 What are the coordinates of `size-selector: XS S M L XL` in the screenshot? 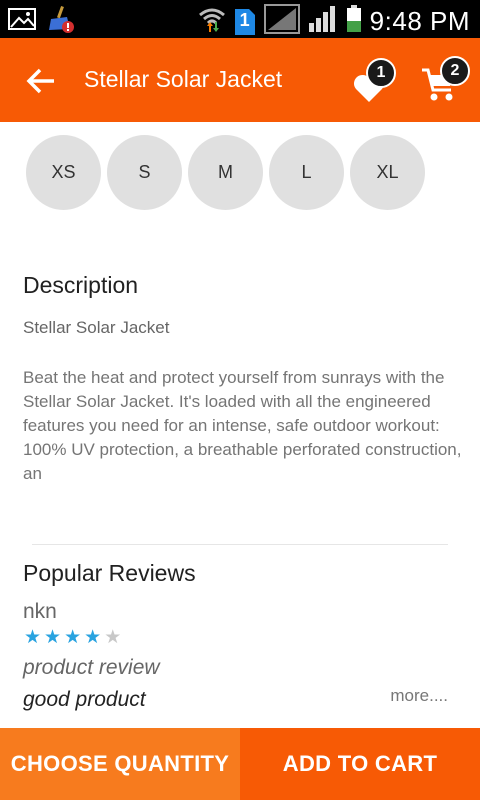 It's located at (225, 172).